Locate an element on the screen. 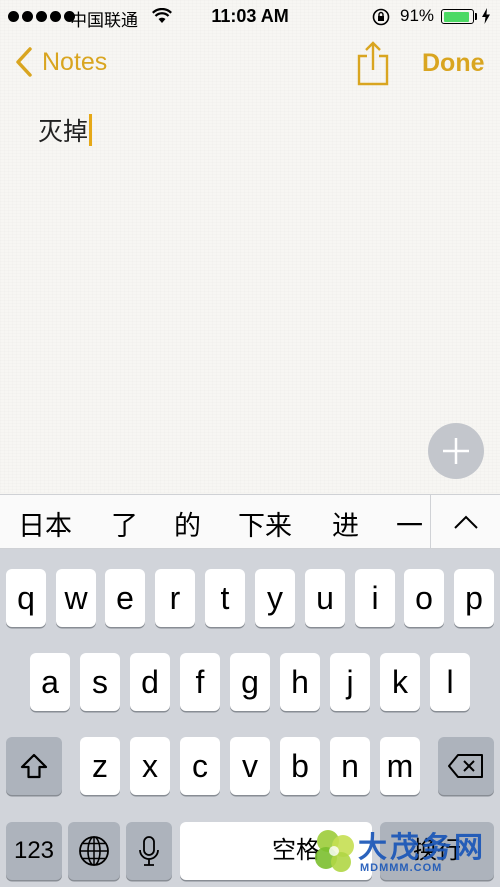  expand-candidates-button is located at coordinates (465, 521).